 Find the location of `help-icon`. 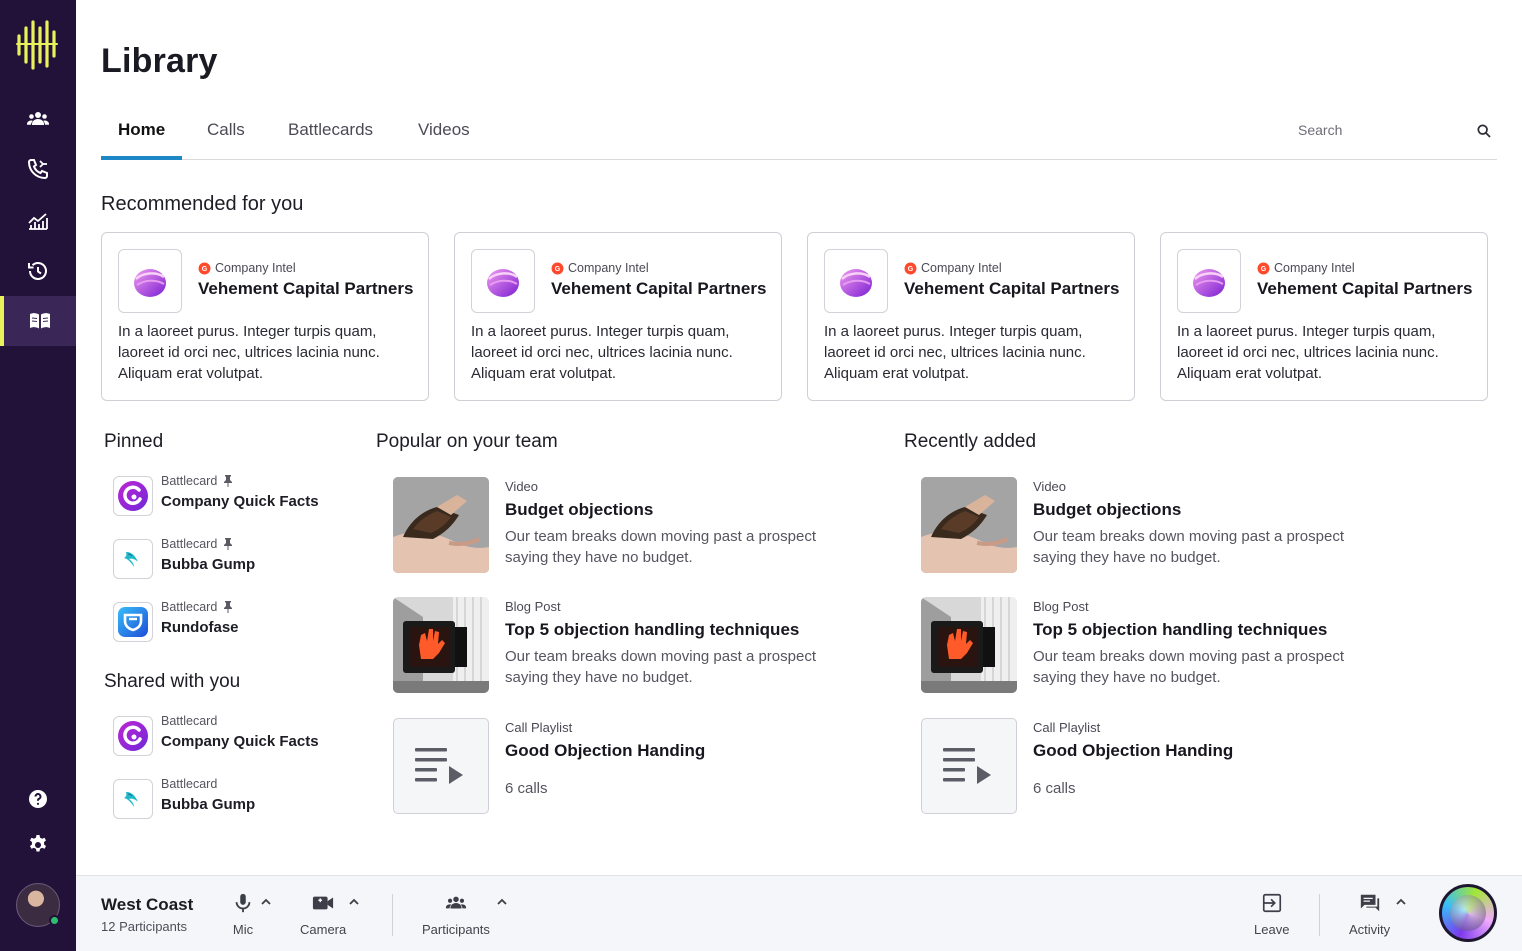

help-icon is located at coordinates (38, 799).